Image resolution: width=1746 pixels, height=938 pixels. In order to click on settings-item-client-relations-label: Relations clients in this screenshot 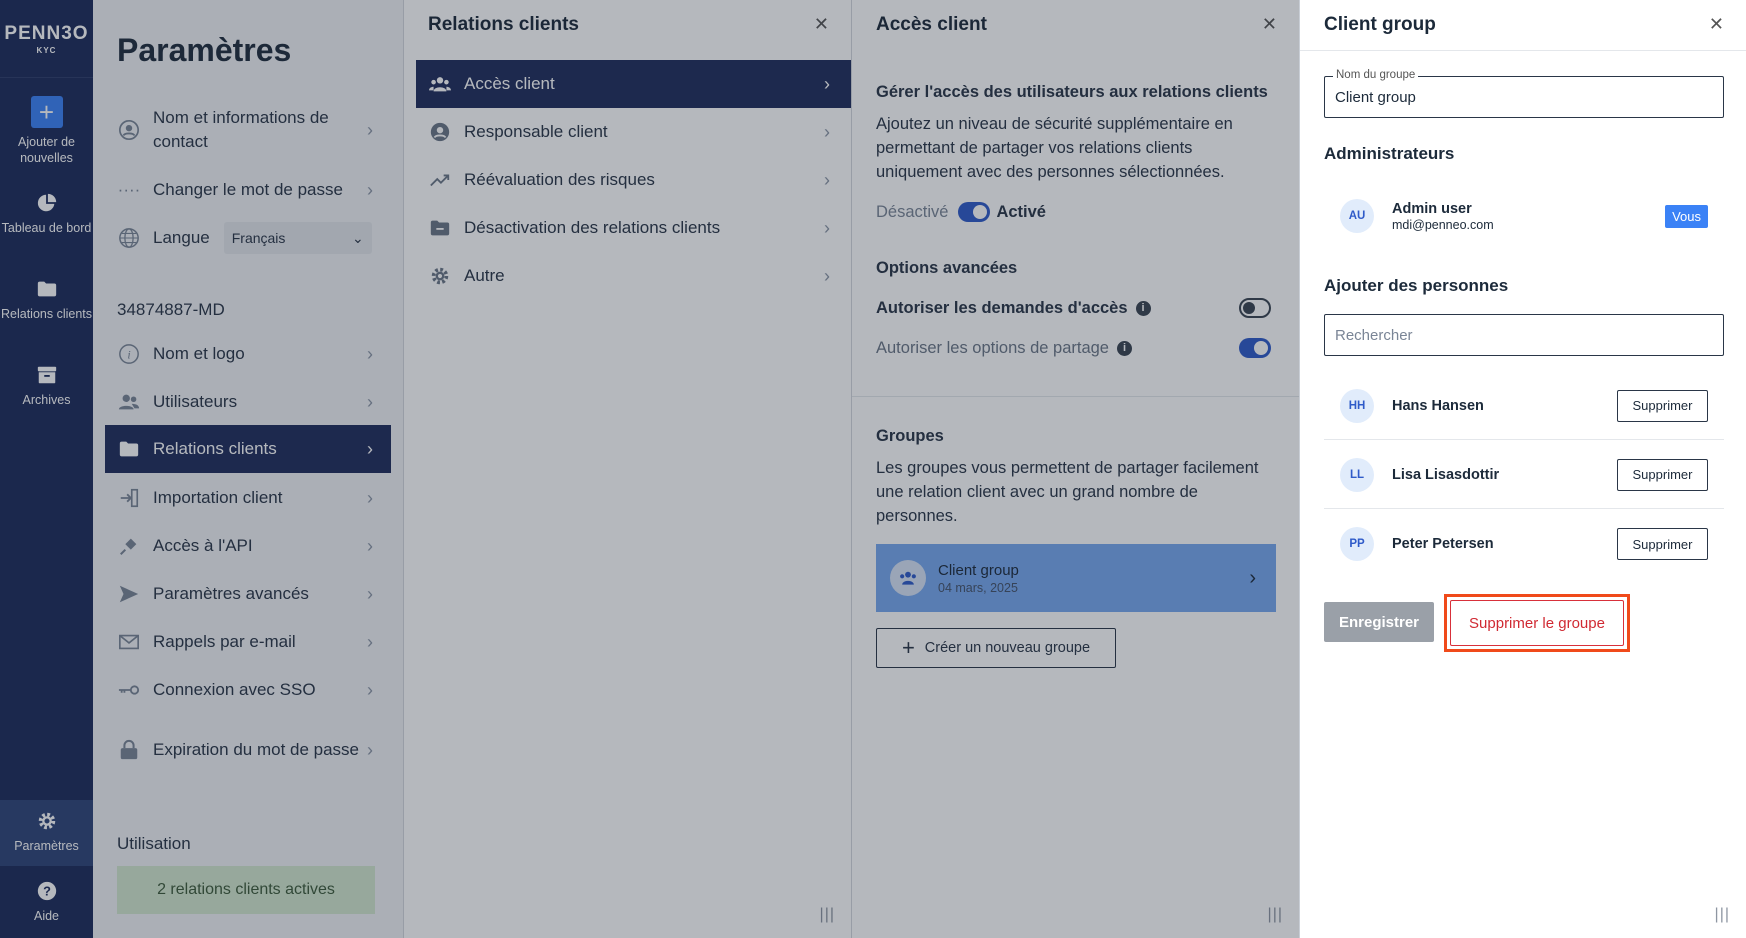, I will do `click(215, 448)`.